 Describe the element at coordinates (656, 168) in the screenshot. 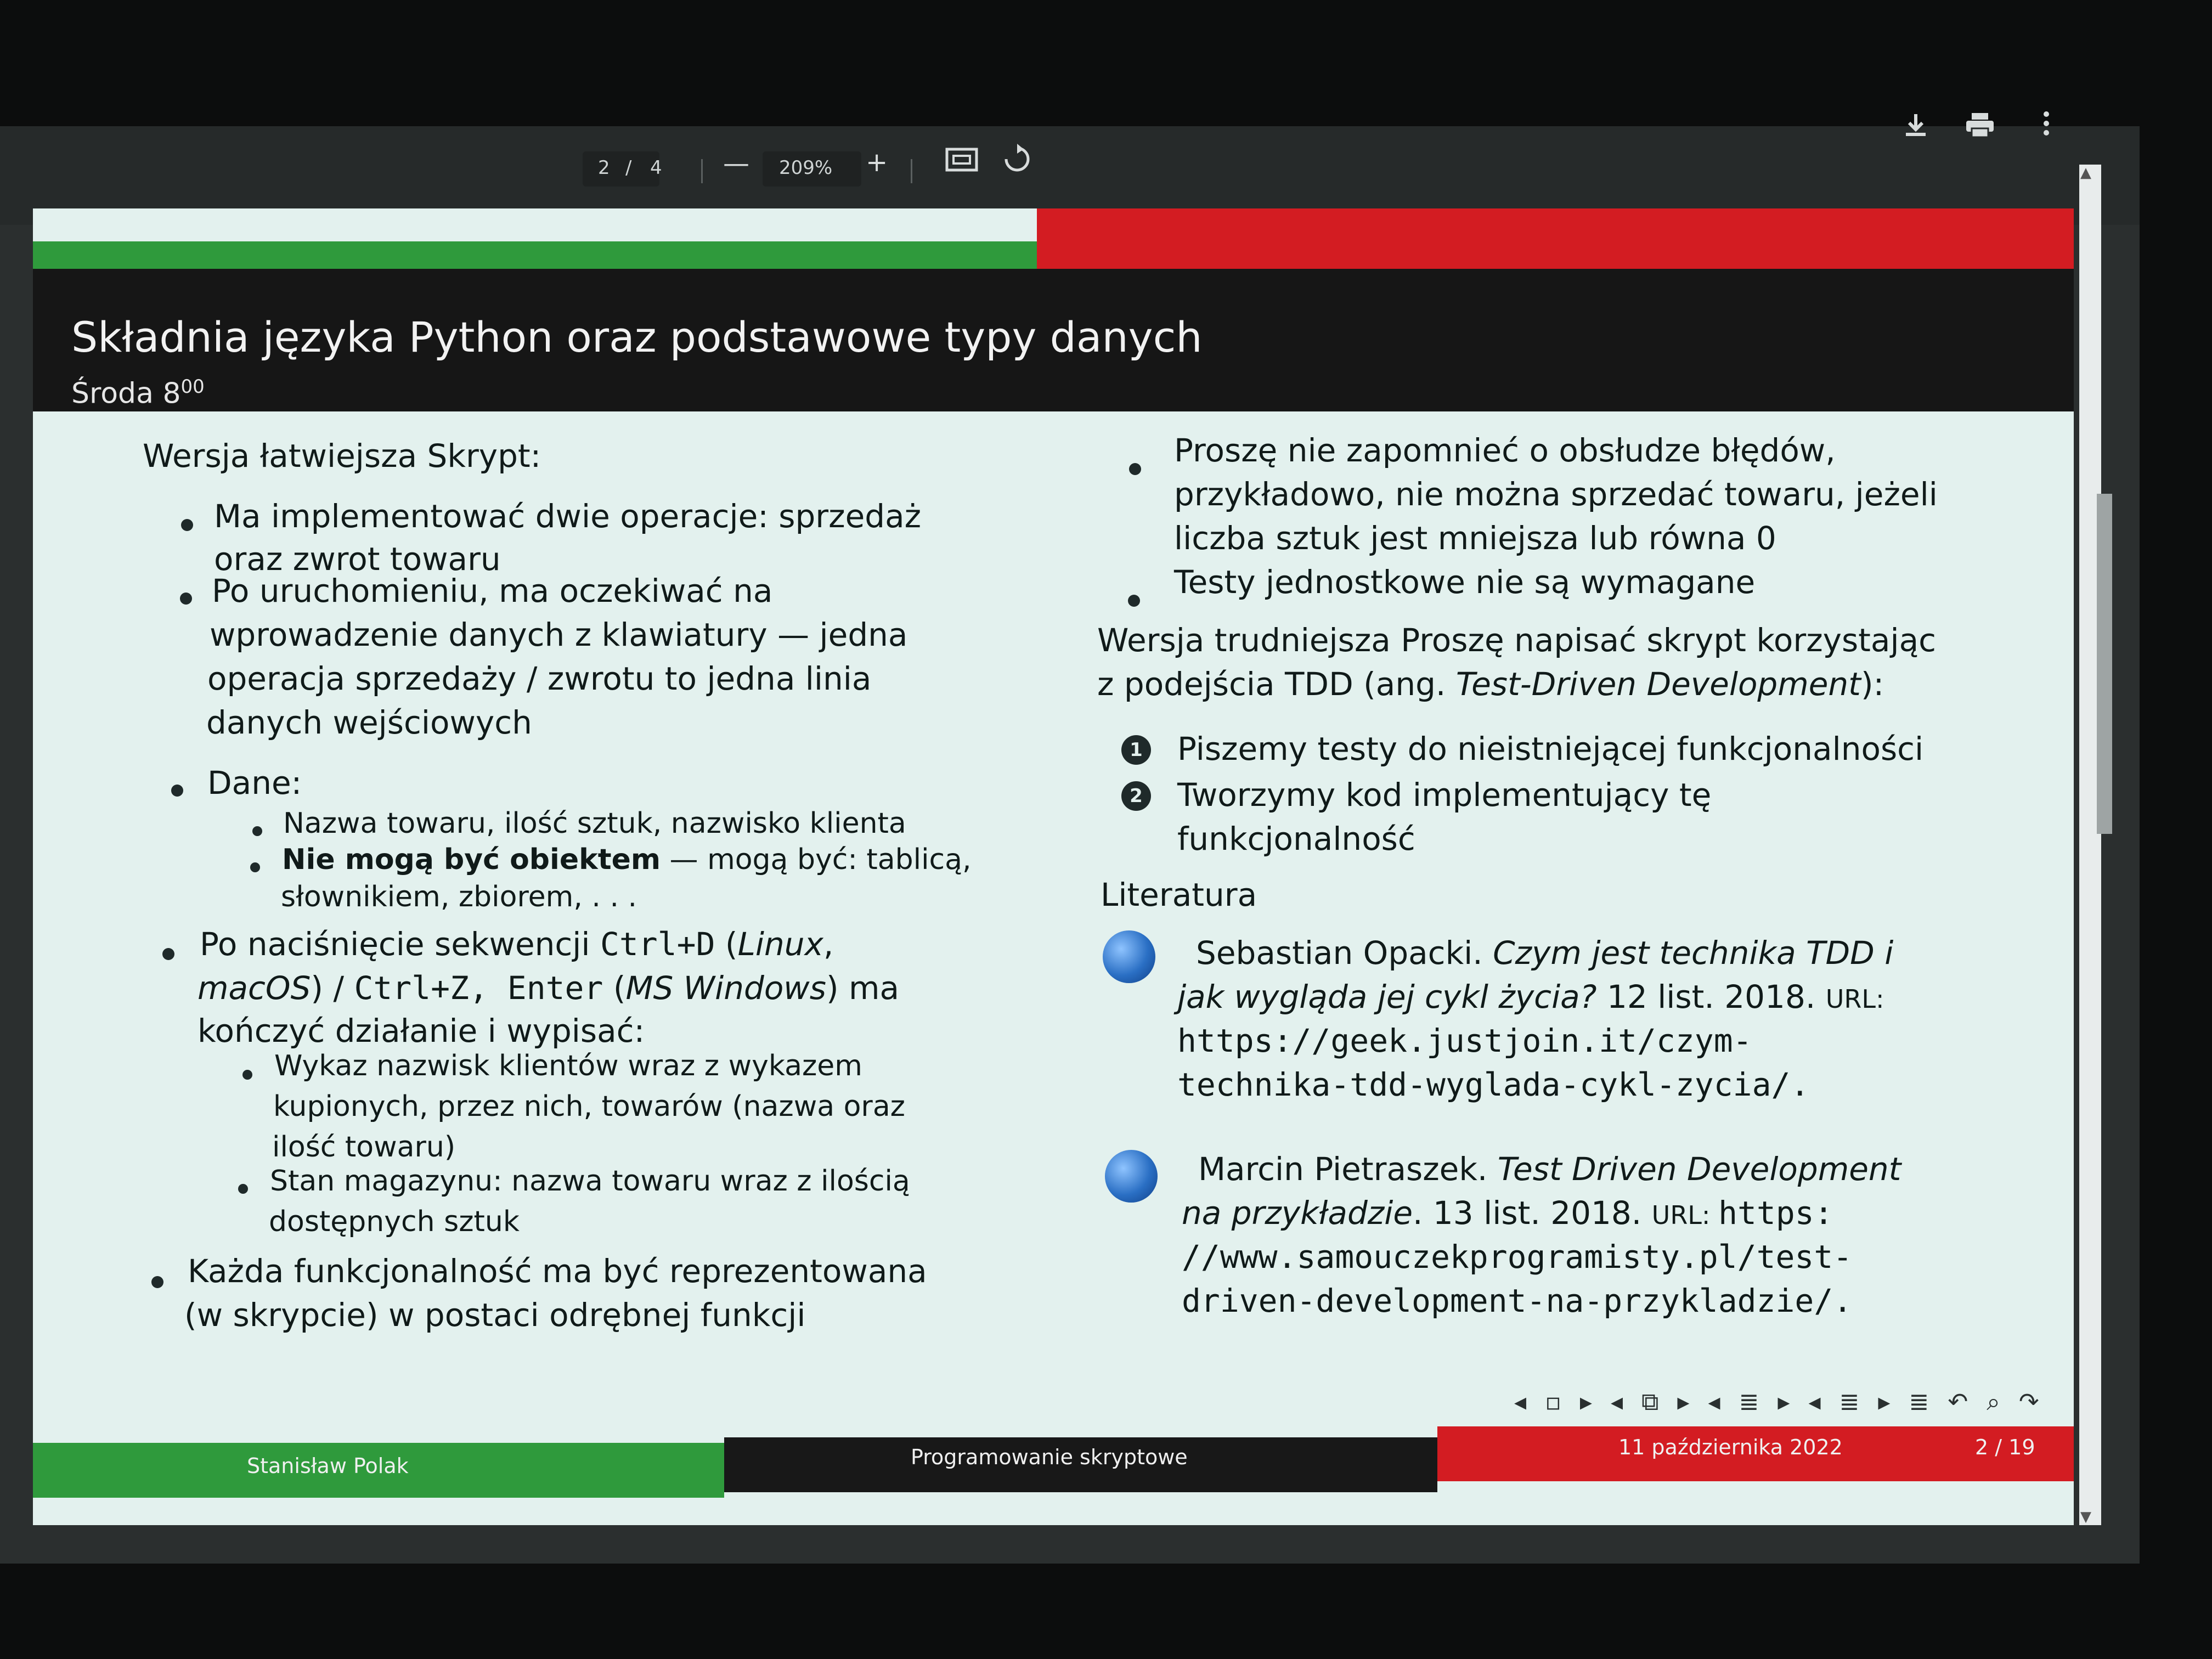

I see `page-total: 4` at that location.